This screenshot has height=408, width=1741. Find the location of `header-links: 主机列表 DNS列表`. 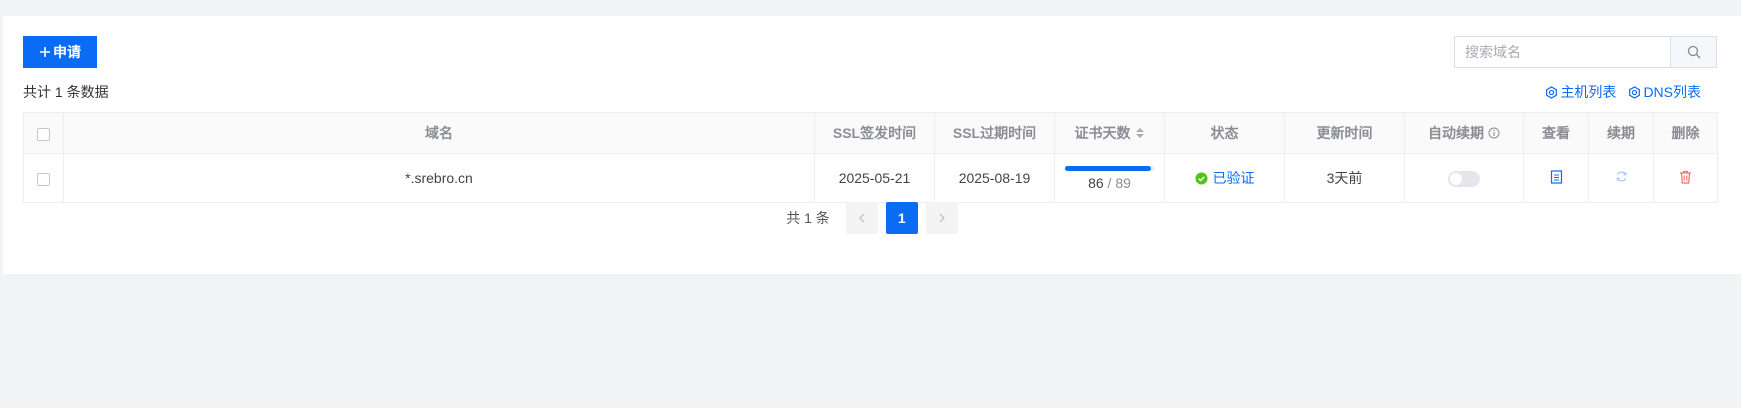

header-links: 主机列表 DNS列表 is located at coordinates (1623, 92).